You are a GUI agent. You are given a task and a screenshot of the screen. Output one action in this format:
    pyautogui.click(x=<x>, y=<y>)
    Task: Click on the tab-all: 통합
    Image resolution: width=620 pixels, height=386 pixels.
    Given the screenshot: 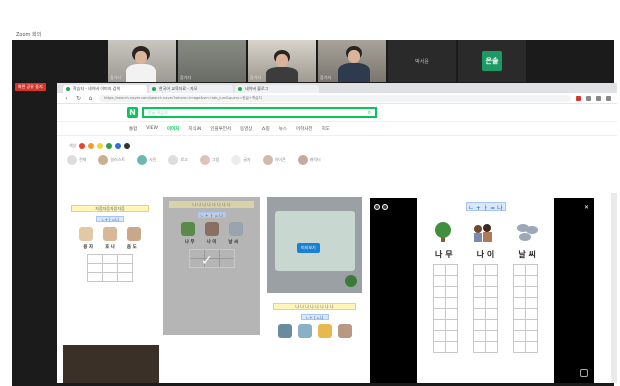 What is the action you would take?
    pyautogui.click(x=133, y=129)
    